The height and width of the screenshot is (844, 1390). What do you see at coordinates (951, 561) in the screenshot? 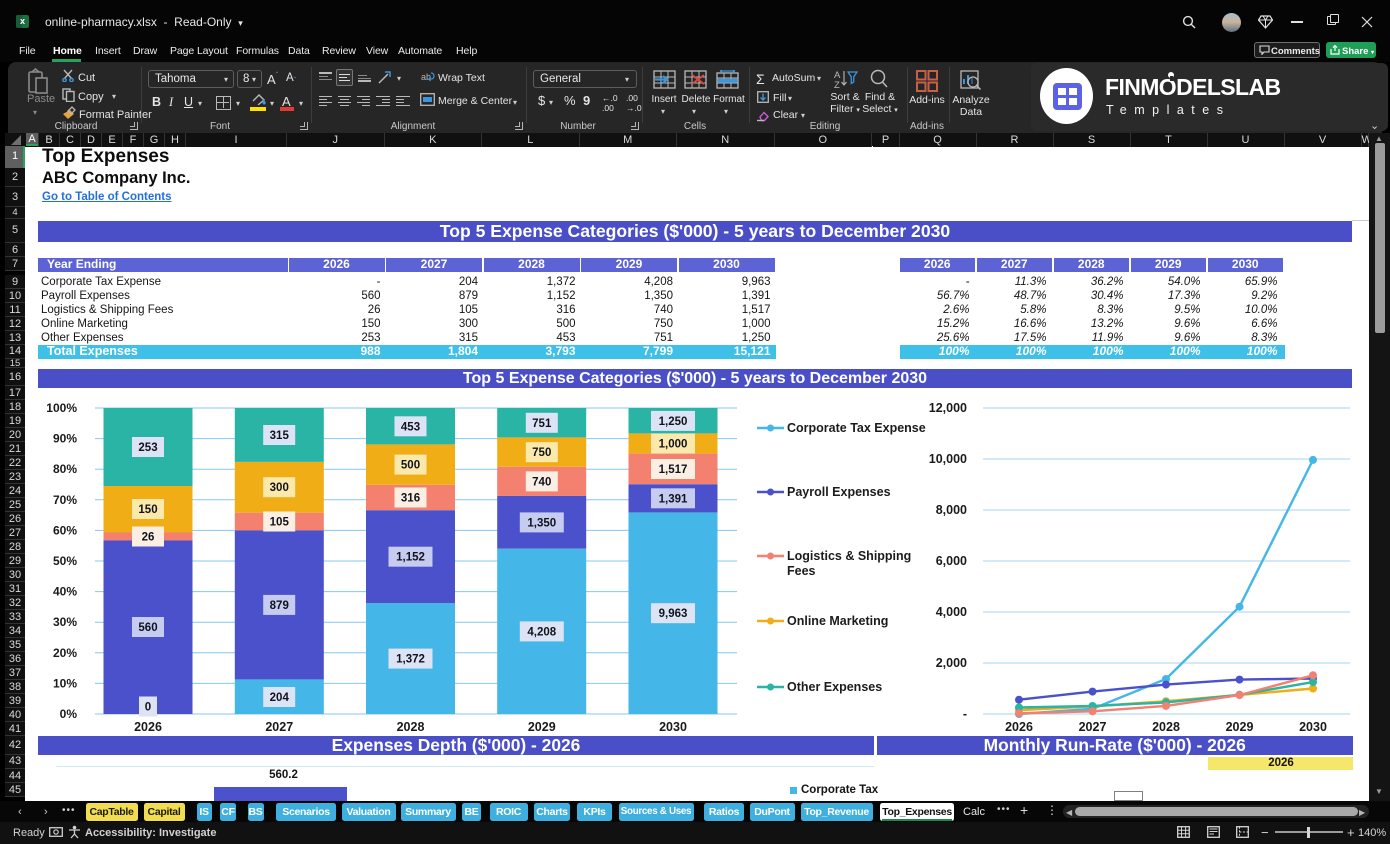
I see `svg-text: 6,000` at bounding box center [951, 561].